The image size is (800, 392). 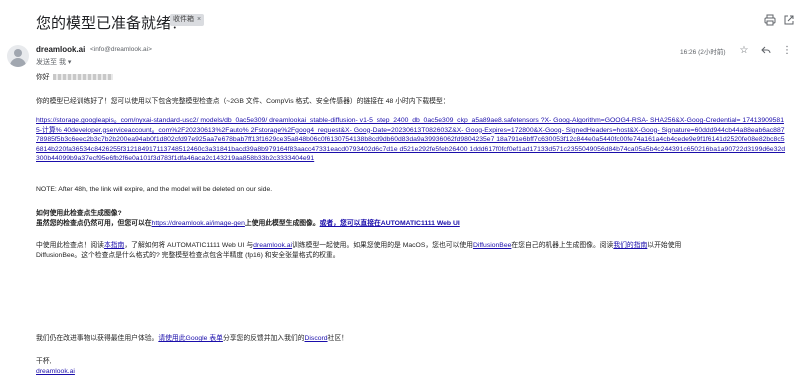 I want to click on star-icon: ☆, so click(x=744, y=51).